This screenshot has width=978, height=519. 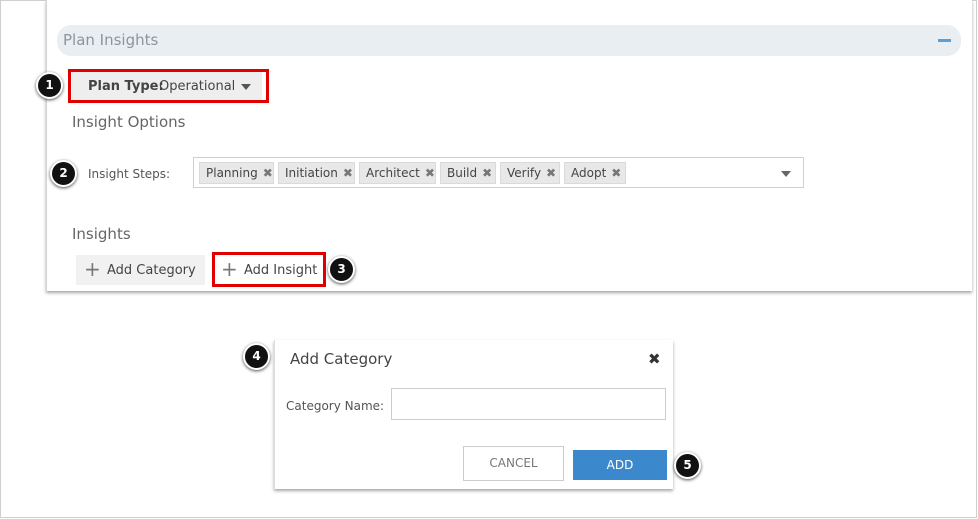 What do you see at coordinates (341, 359) in the screenshot?
I see `dialog-title: Add Category` at bounding box center [341, 359].